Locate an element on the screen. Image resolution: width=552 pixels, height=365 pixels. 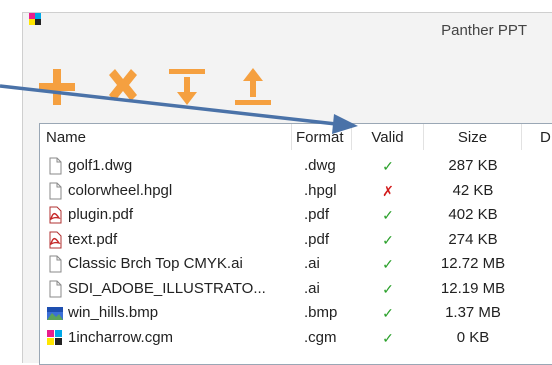
file-size: 42 KB is located at coordinates (473, 190).